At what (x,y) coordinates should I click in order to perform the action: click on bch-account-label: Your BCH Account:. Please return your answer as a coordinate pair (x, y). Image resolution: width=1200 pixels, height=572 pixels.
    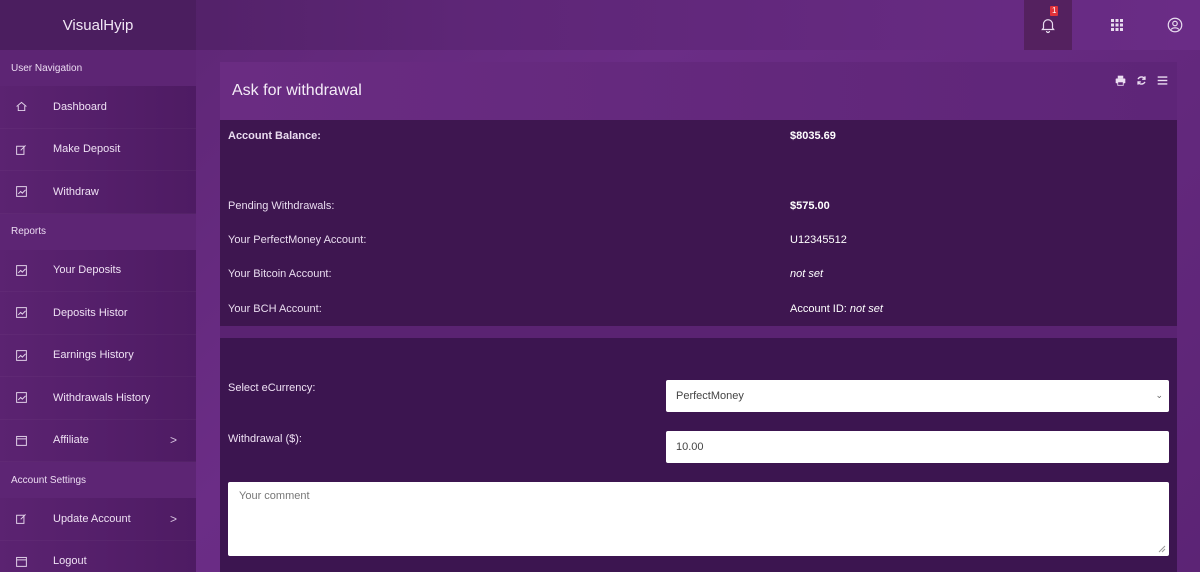
    Looking at the image, I should click on (275, 309).